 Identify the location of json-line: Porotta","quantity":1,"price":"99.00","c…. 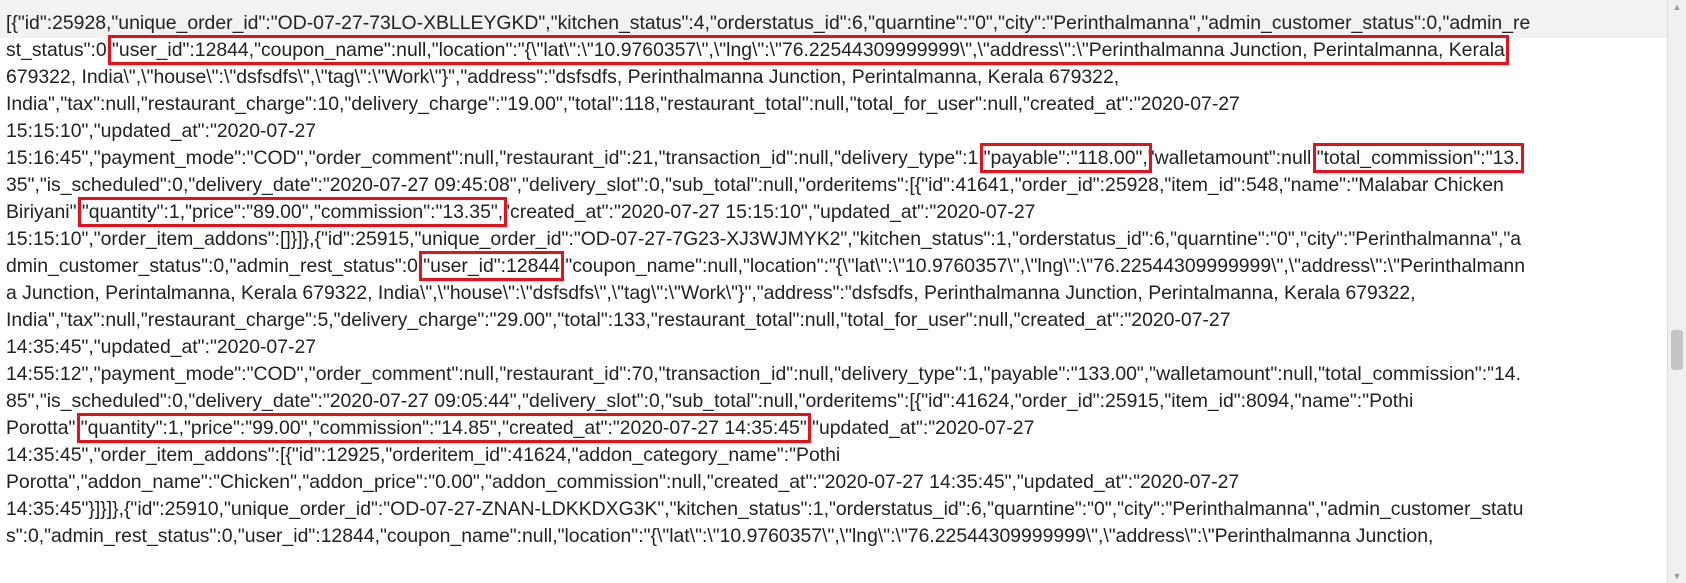
(520, 428).